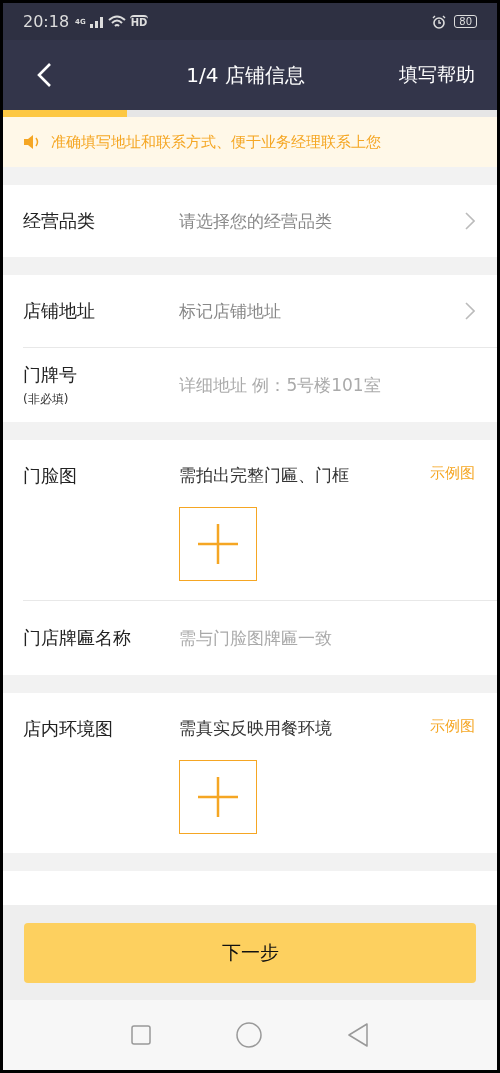  What do you see at coordinates (77, 638) in the screenshot?
I see `field-label: 门店牌匾名称` at bounding box center [77, 638].